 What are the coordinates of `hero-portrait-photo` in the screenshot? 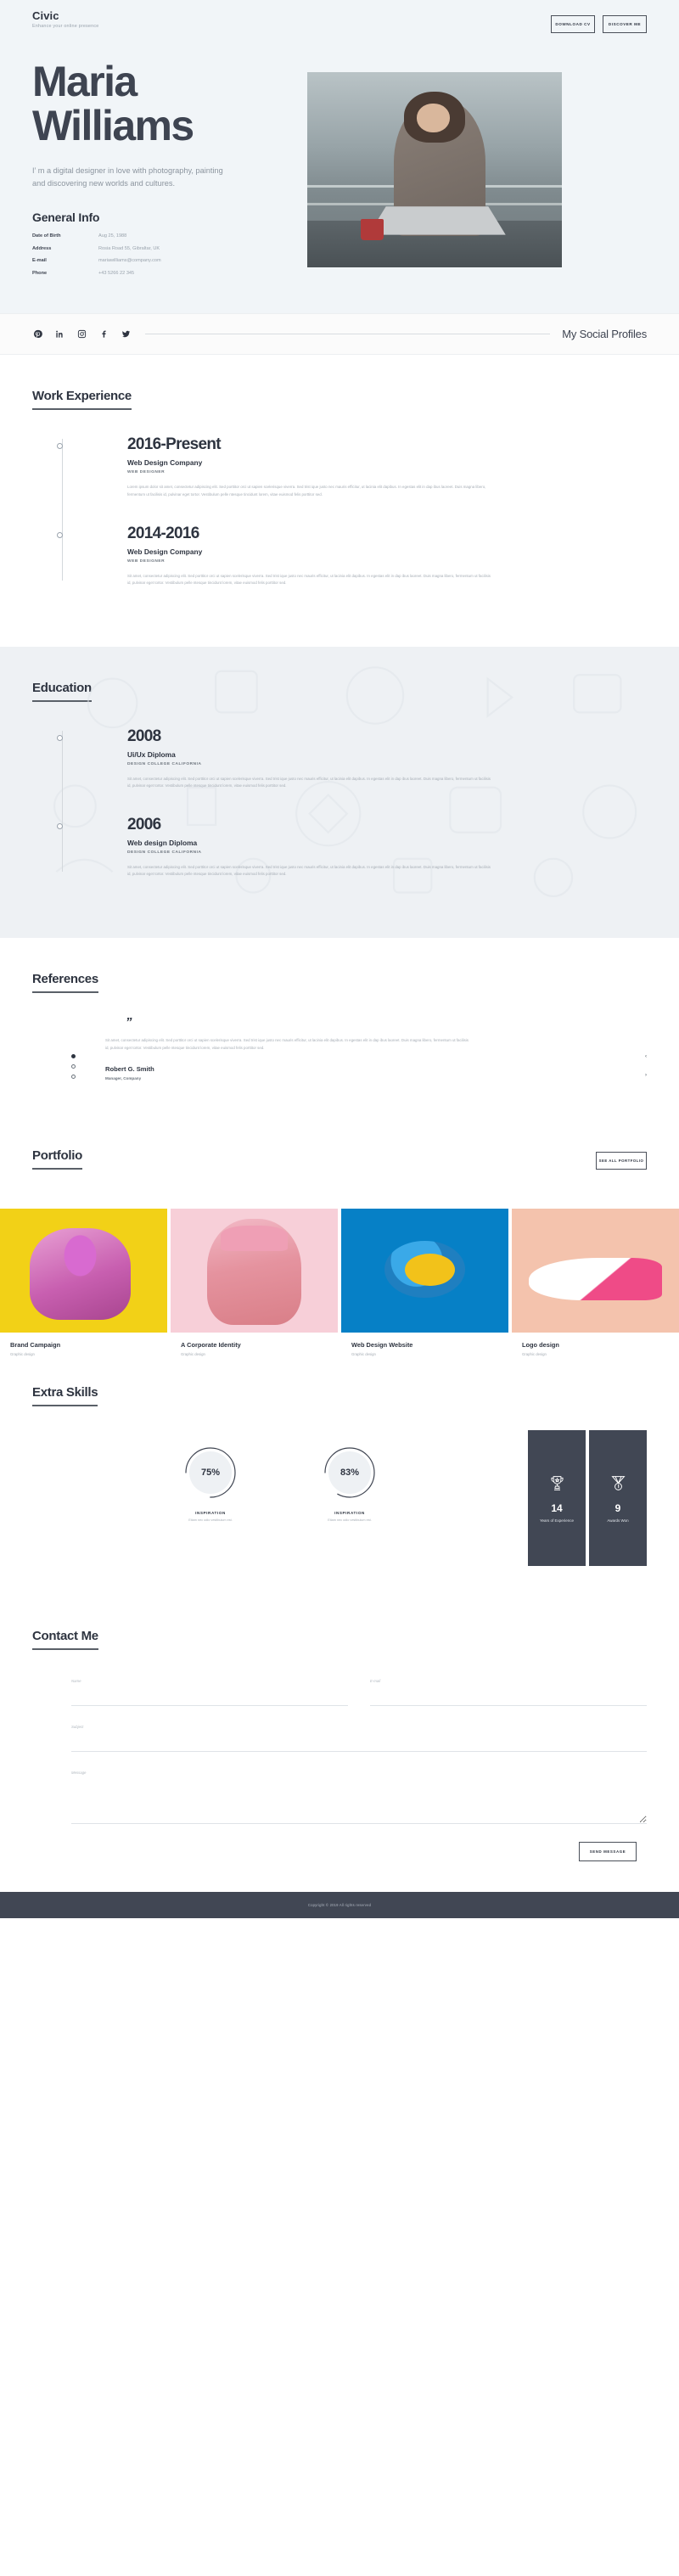 It's located at (434, 169).